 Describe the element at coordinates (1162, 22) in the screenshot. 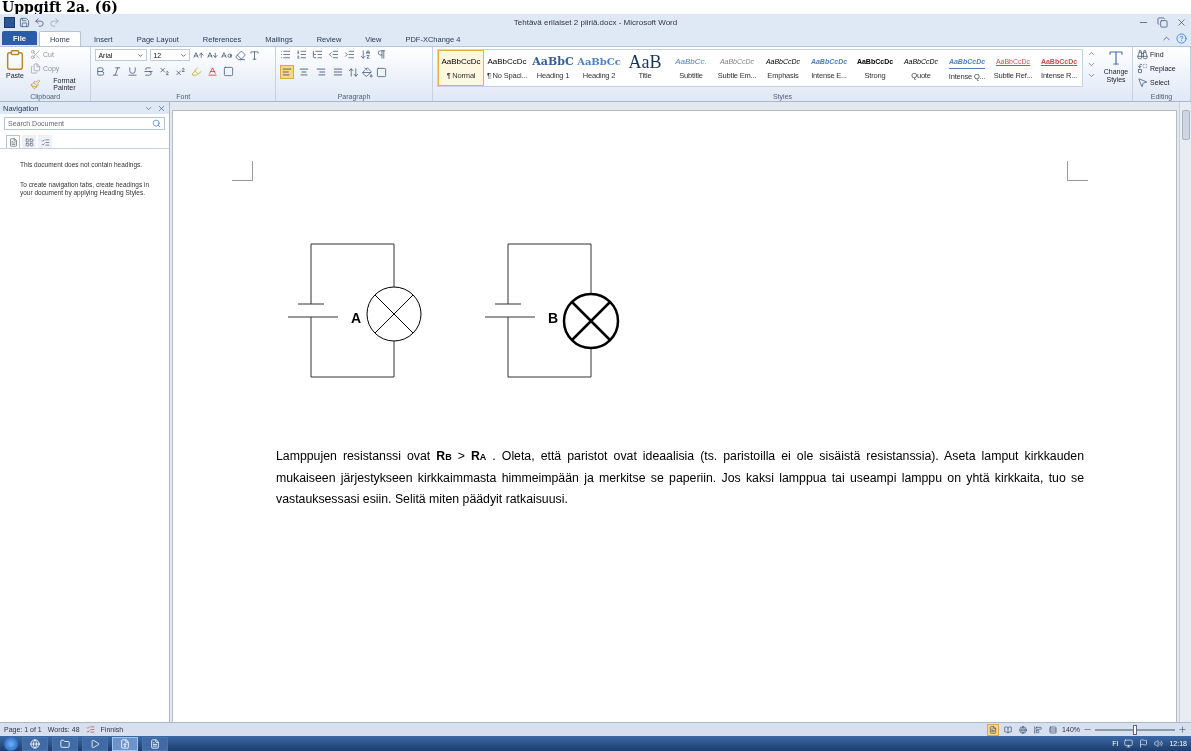

I see `restore-icon` at that location.